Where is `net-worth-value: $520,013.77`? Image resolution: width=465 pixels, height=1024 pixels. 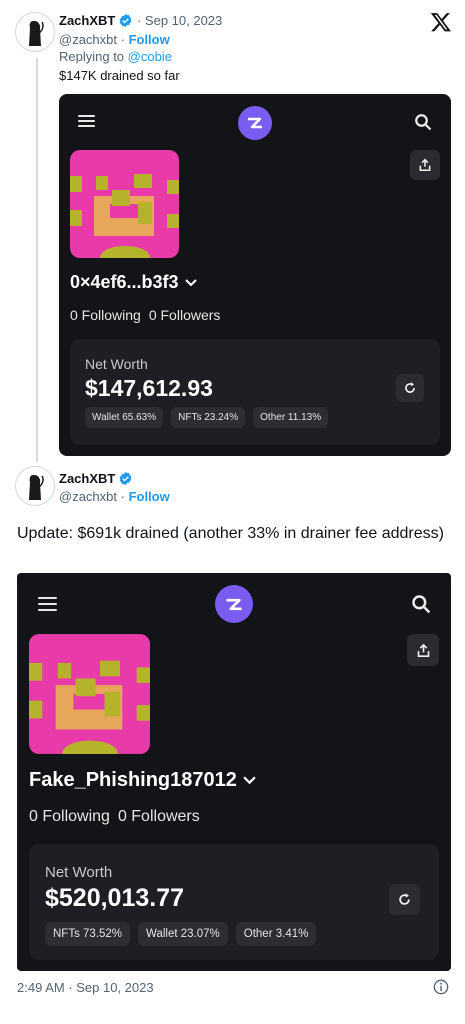
net-worth-value: $520,013.77 is located at coordinates (115, 898).